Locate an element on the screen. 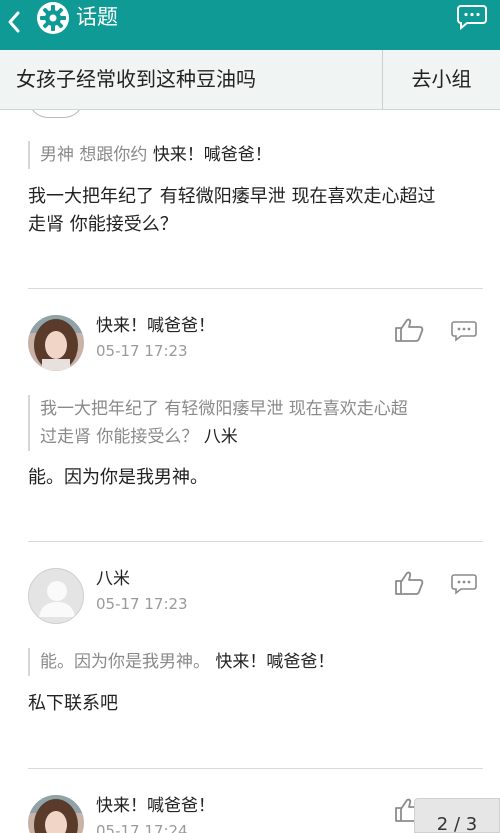 The height and width of the screenshot is (833, 500). app-title: 话题 is located at coordinates (97, 17).